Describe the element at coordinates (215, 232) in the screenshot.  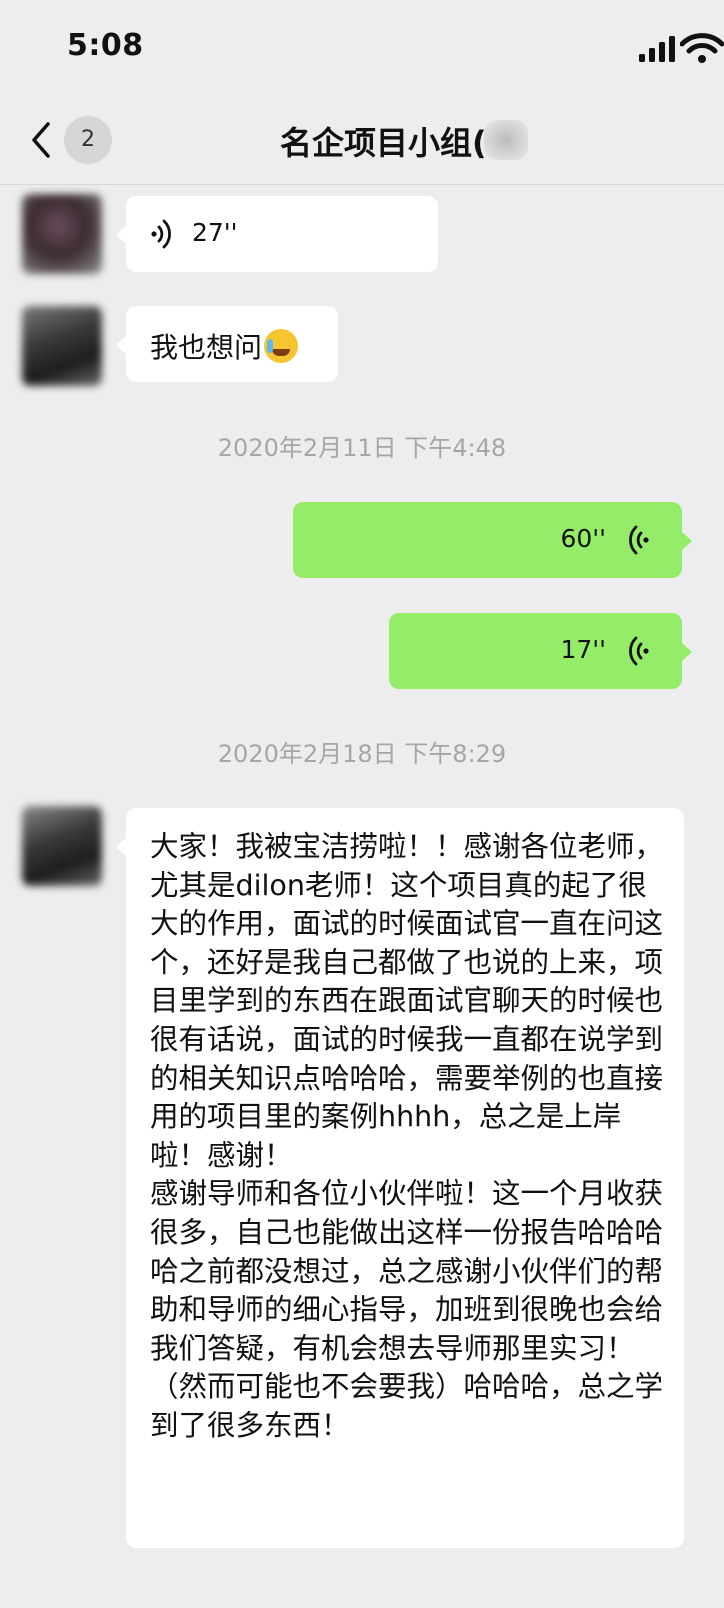
I see `voice-duration: 27''` at that location.